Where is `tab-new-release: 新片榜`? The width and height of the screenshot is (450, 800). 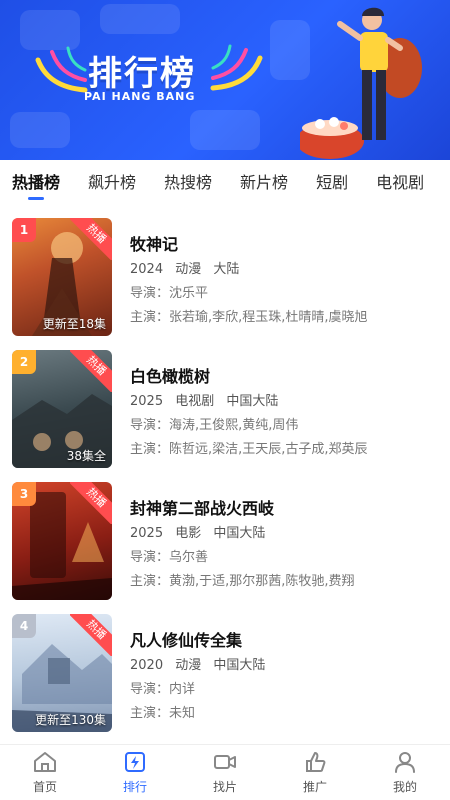 tab-new-release: 新片榜 is located at coordinates (264, 183).